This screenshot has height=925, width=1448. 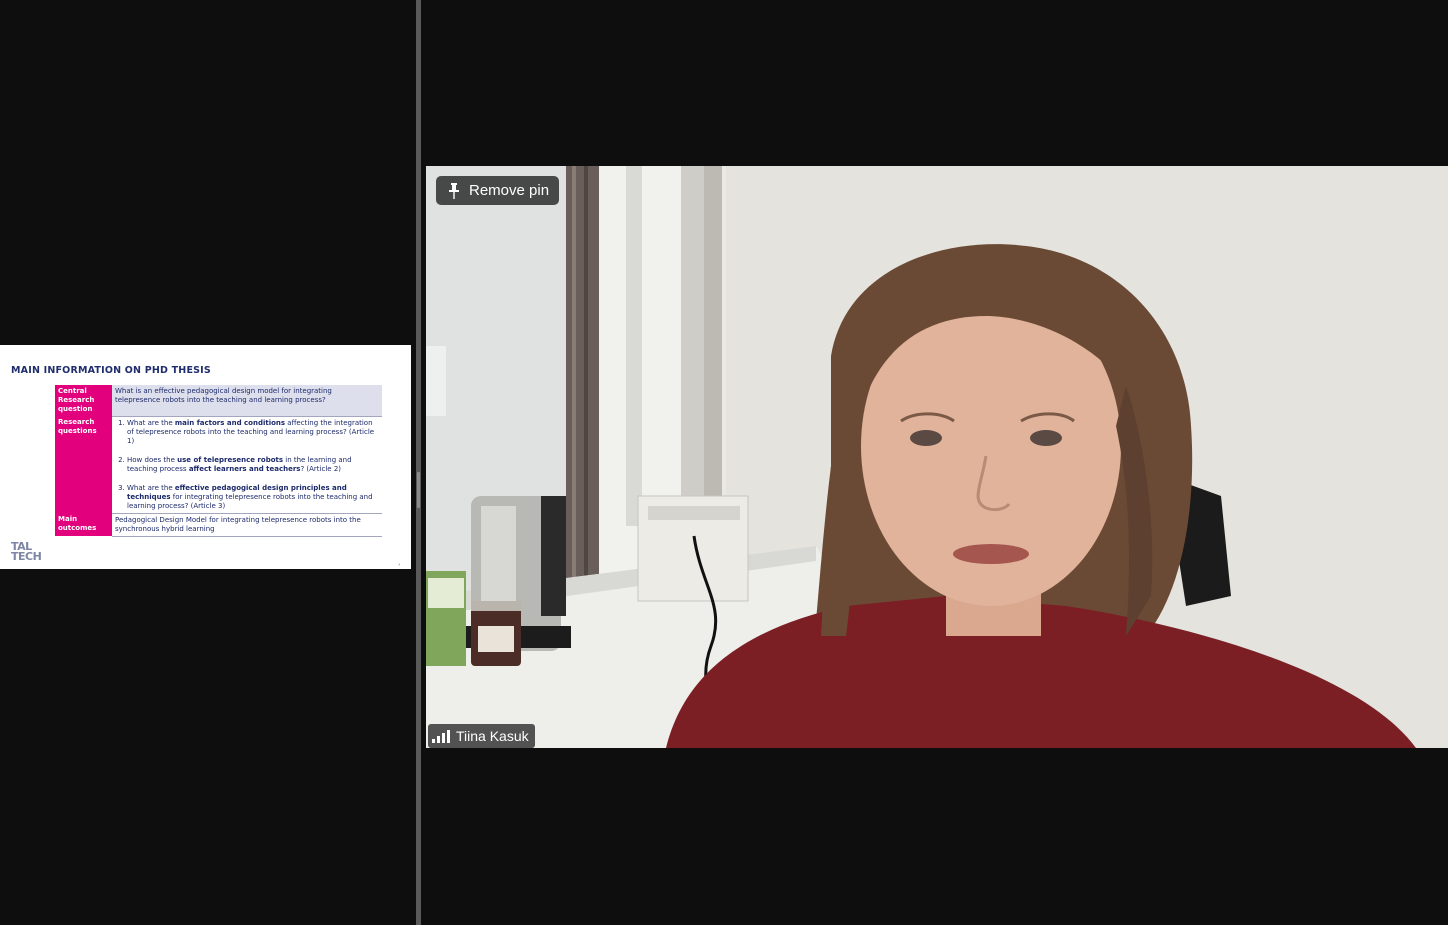 I want to click on slide-title: MAIN INFORMATION ON PHD THESIS, so click(x=111, y=370).